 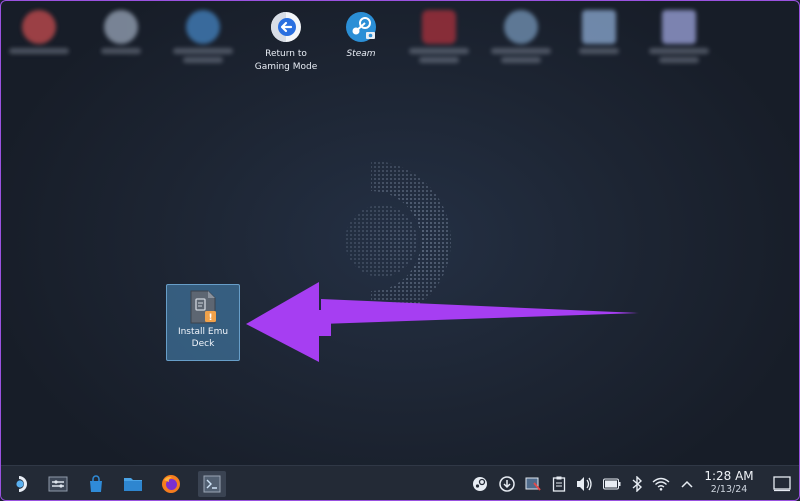 What do you see at coordinates (171, 484) in the screenshot?
I see `firefox-icon` at bounding box center [171, 484].